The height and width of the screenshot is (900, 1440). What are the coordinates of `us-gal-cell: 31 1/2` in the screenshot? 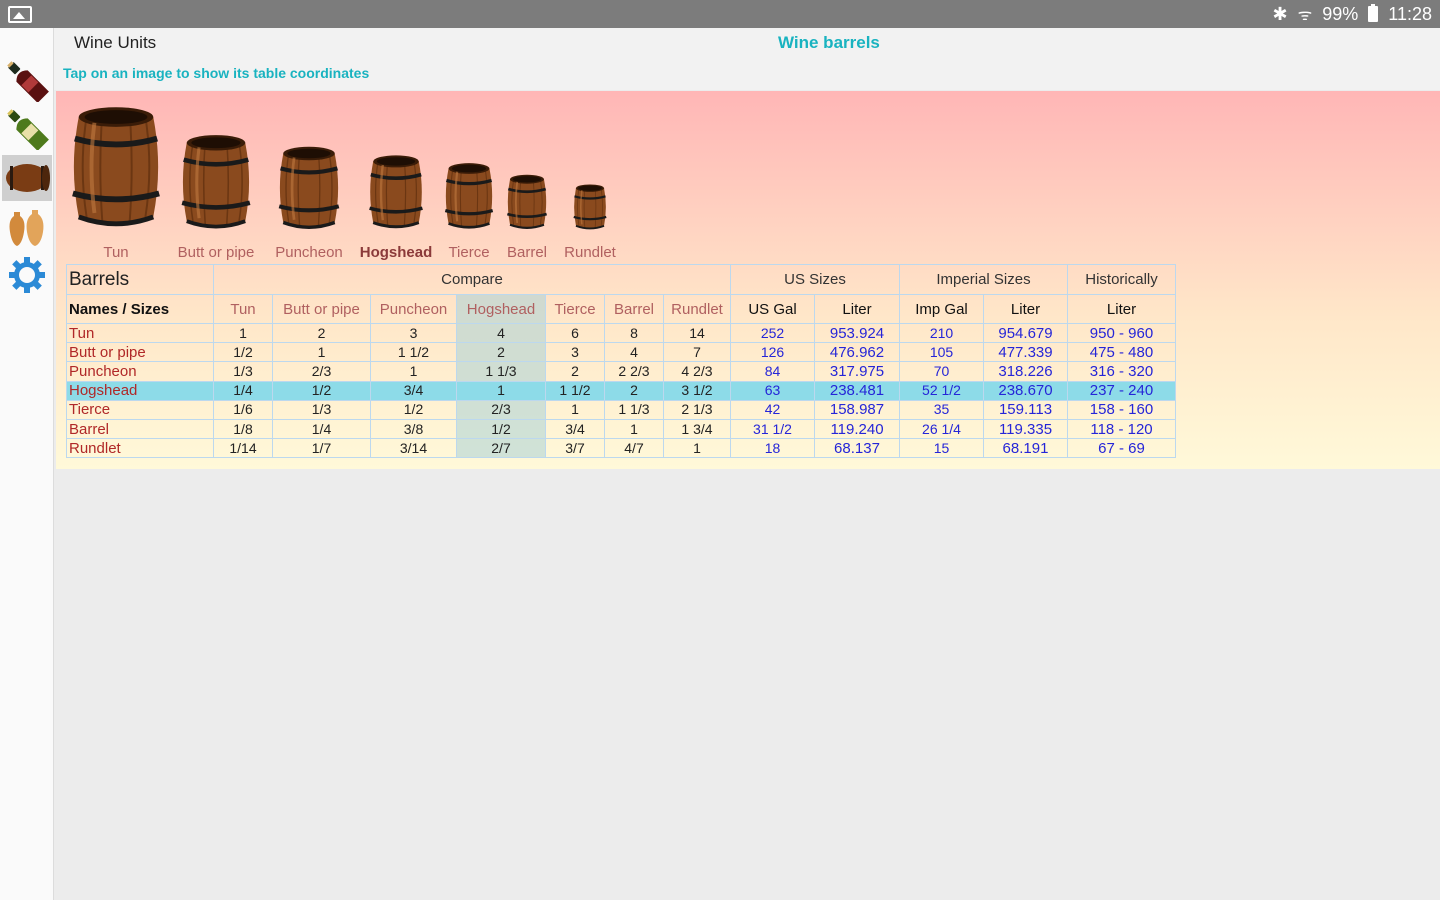 It's located at (772, 429).